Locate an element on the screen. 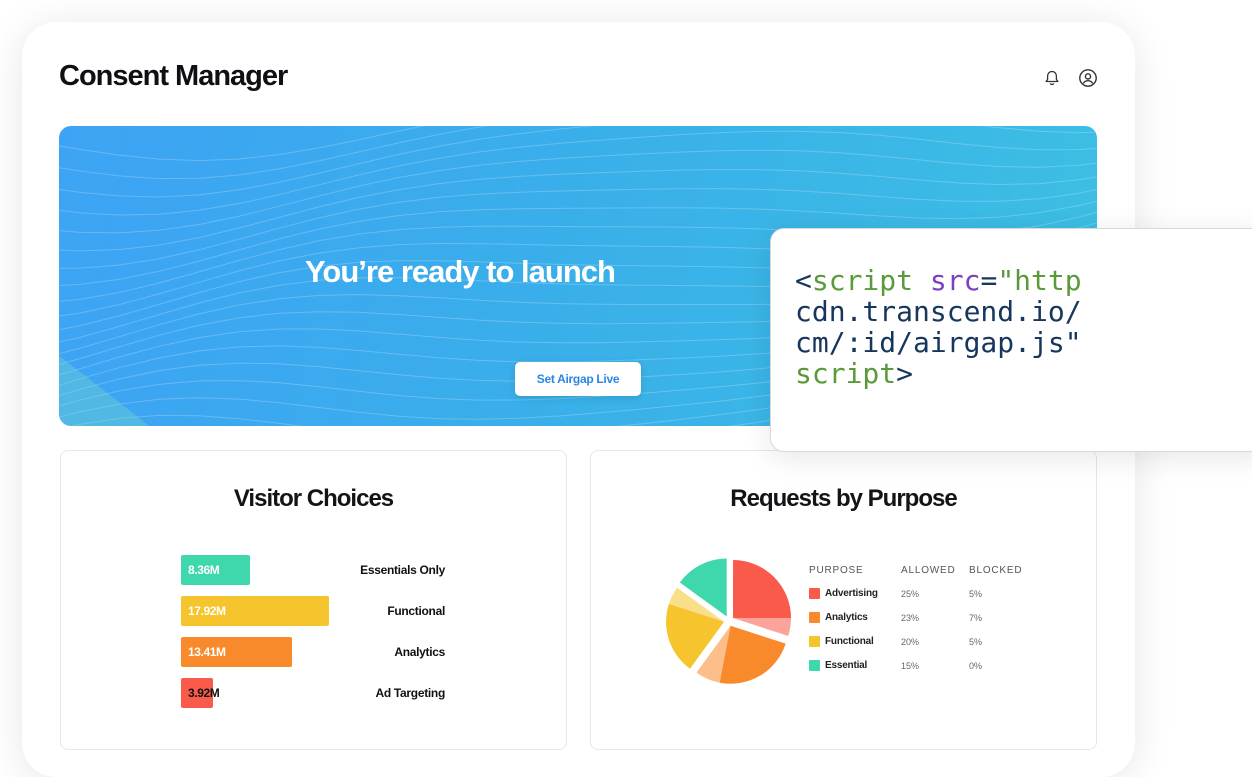 This screenshot has width=1252, height=777. code-token: cm/:id/airgap.js" is located at coordinates (938, 342).